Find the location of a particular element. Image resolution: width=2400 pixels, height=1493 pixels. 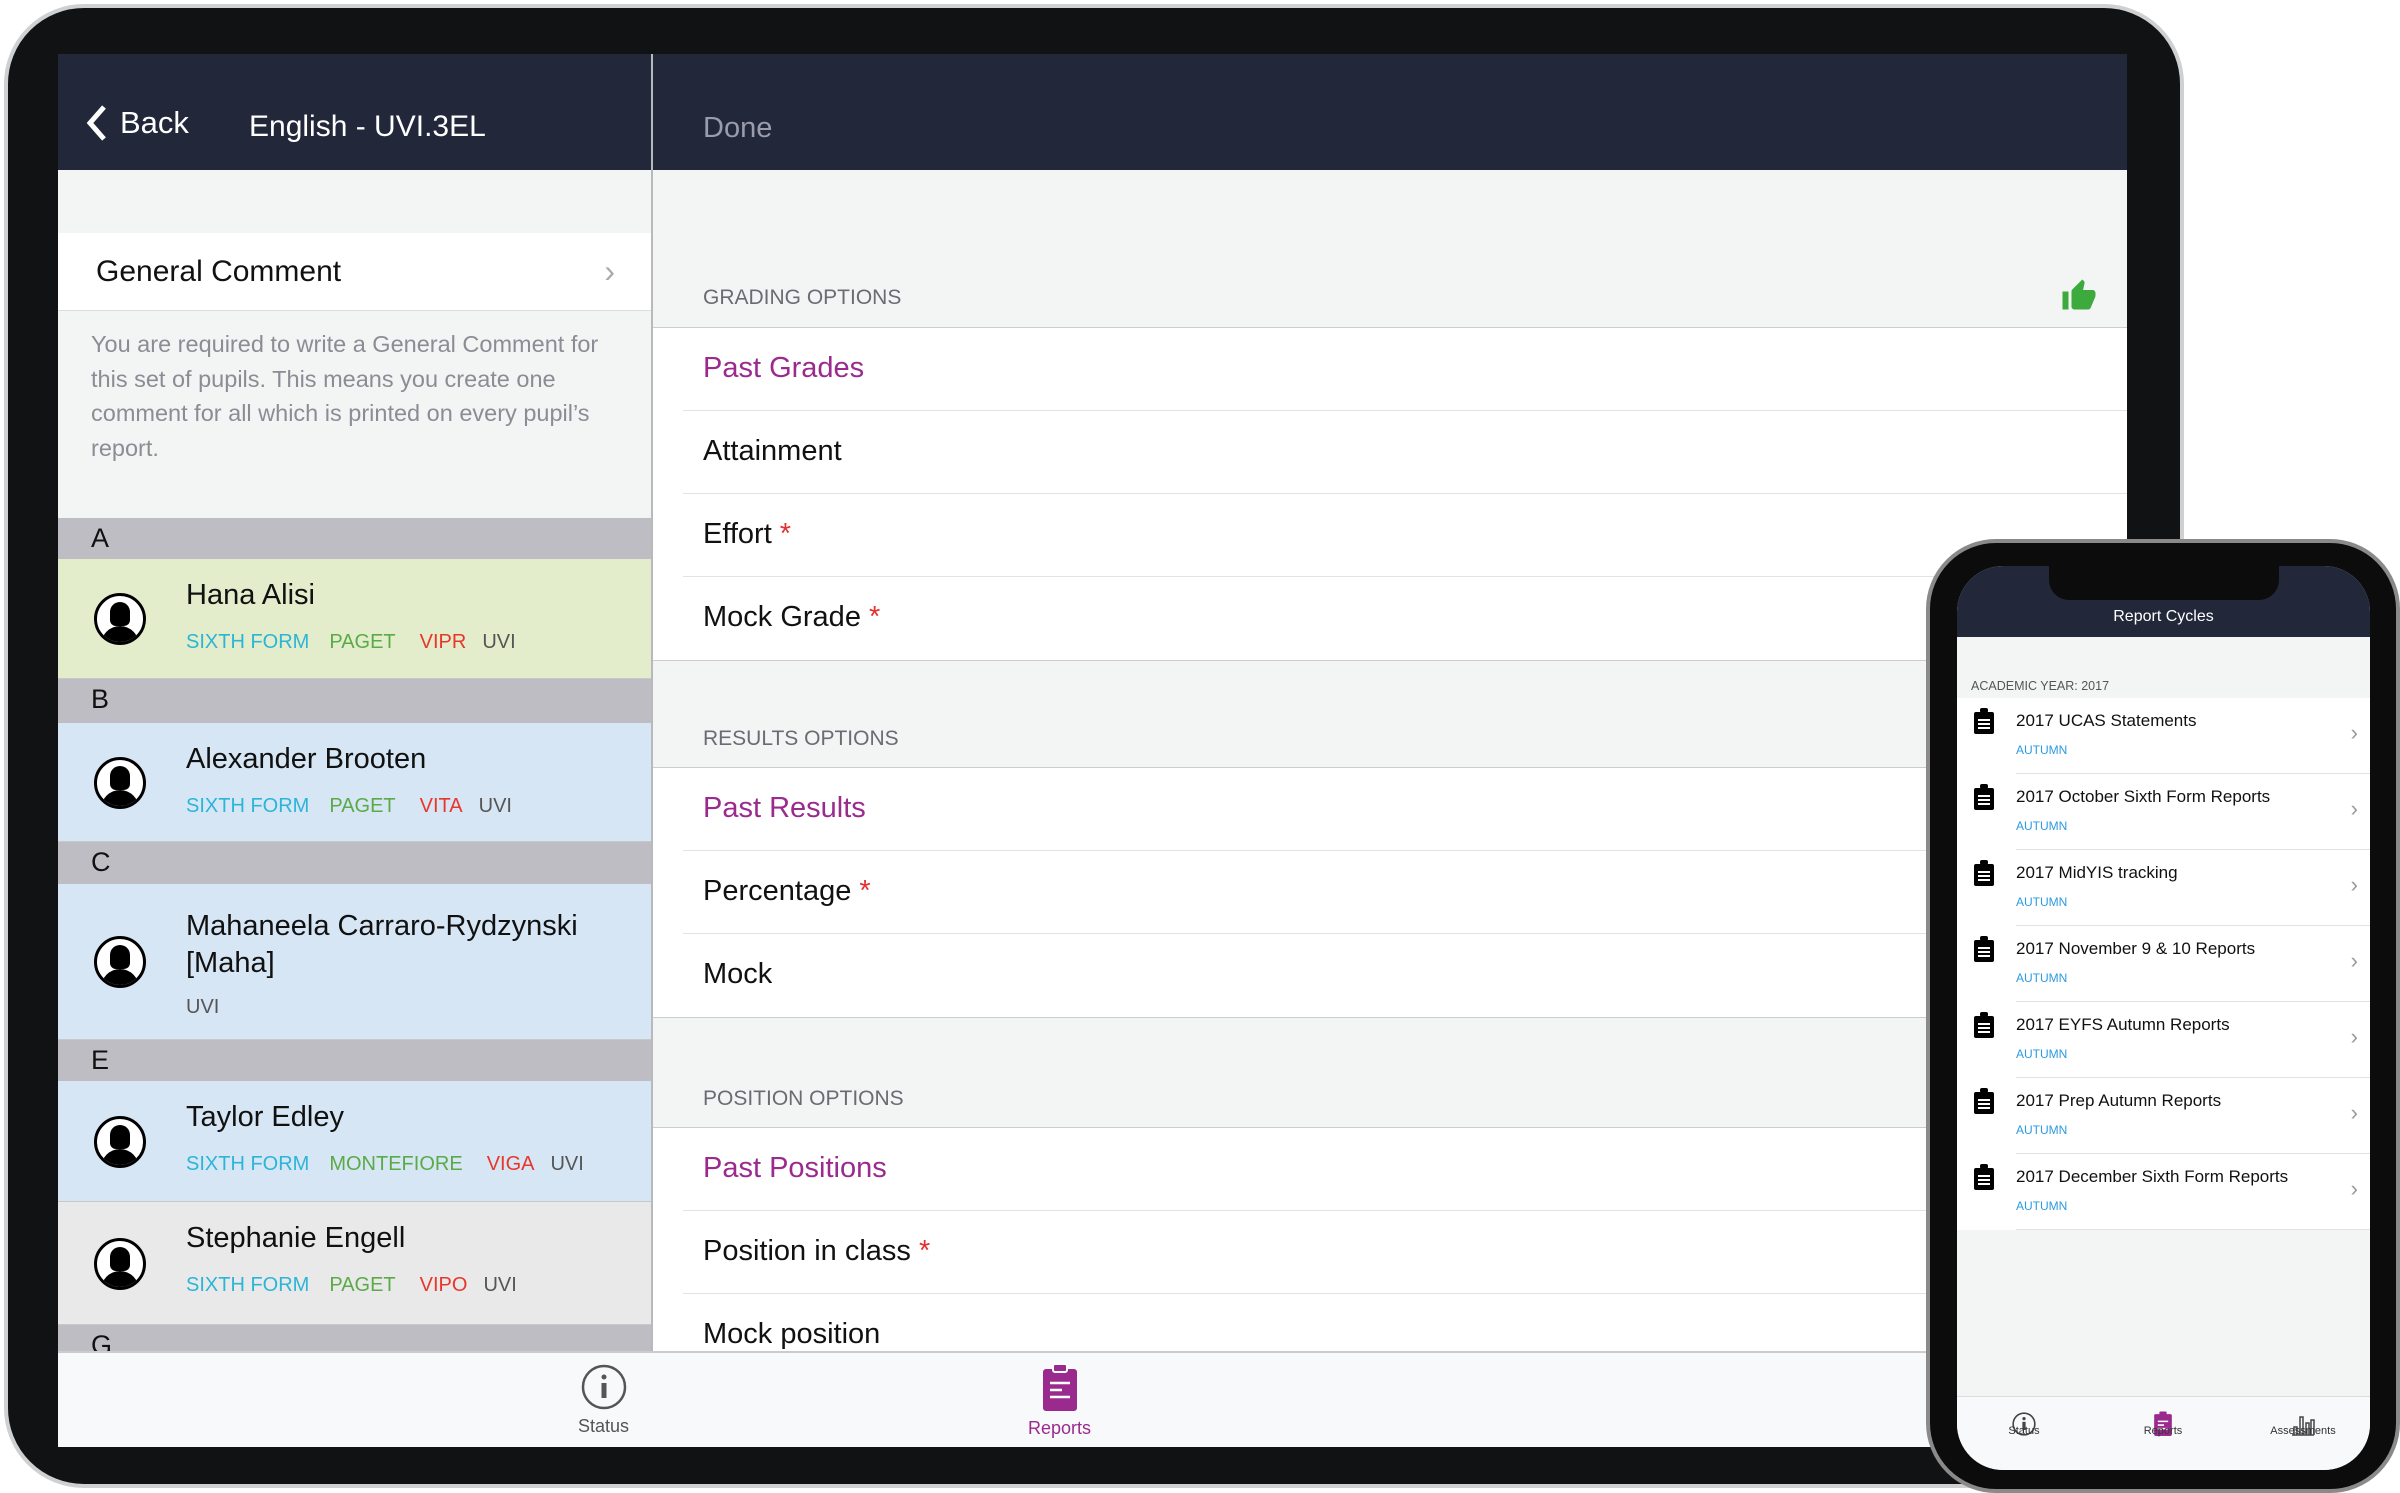

thumbs-up-icon is located at coordinates (2079, 294).